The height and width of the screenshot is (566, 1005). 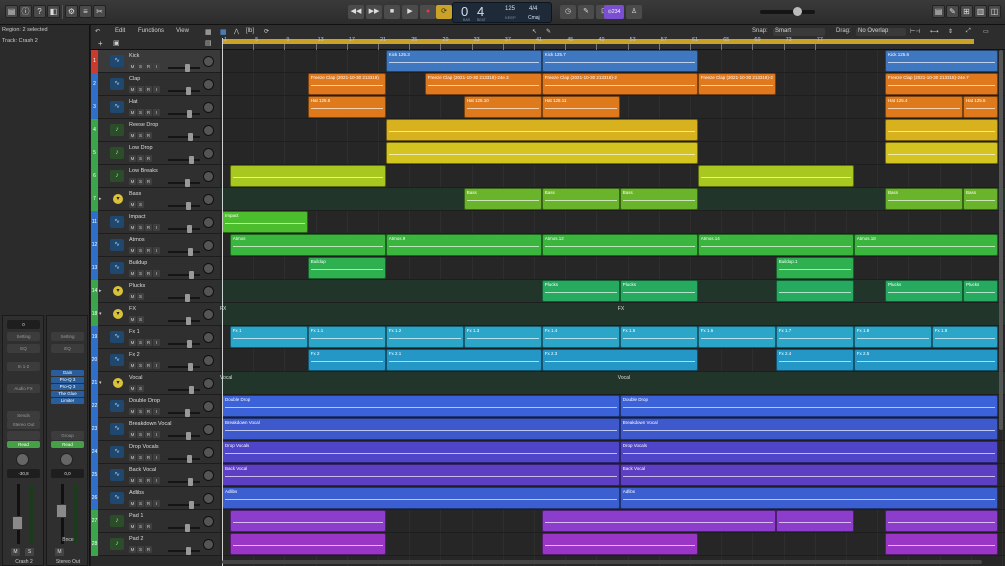 What do you see at coordinates (808, 452) in the screenshot?
I see `region: Drop Vocals` at bounding box center [808, 452].